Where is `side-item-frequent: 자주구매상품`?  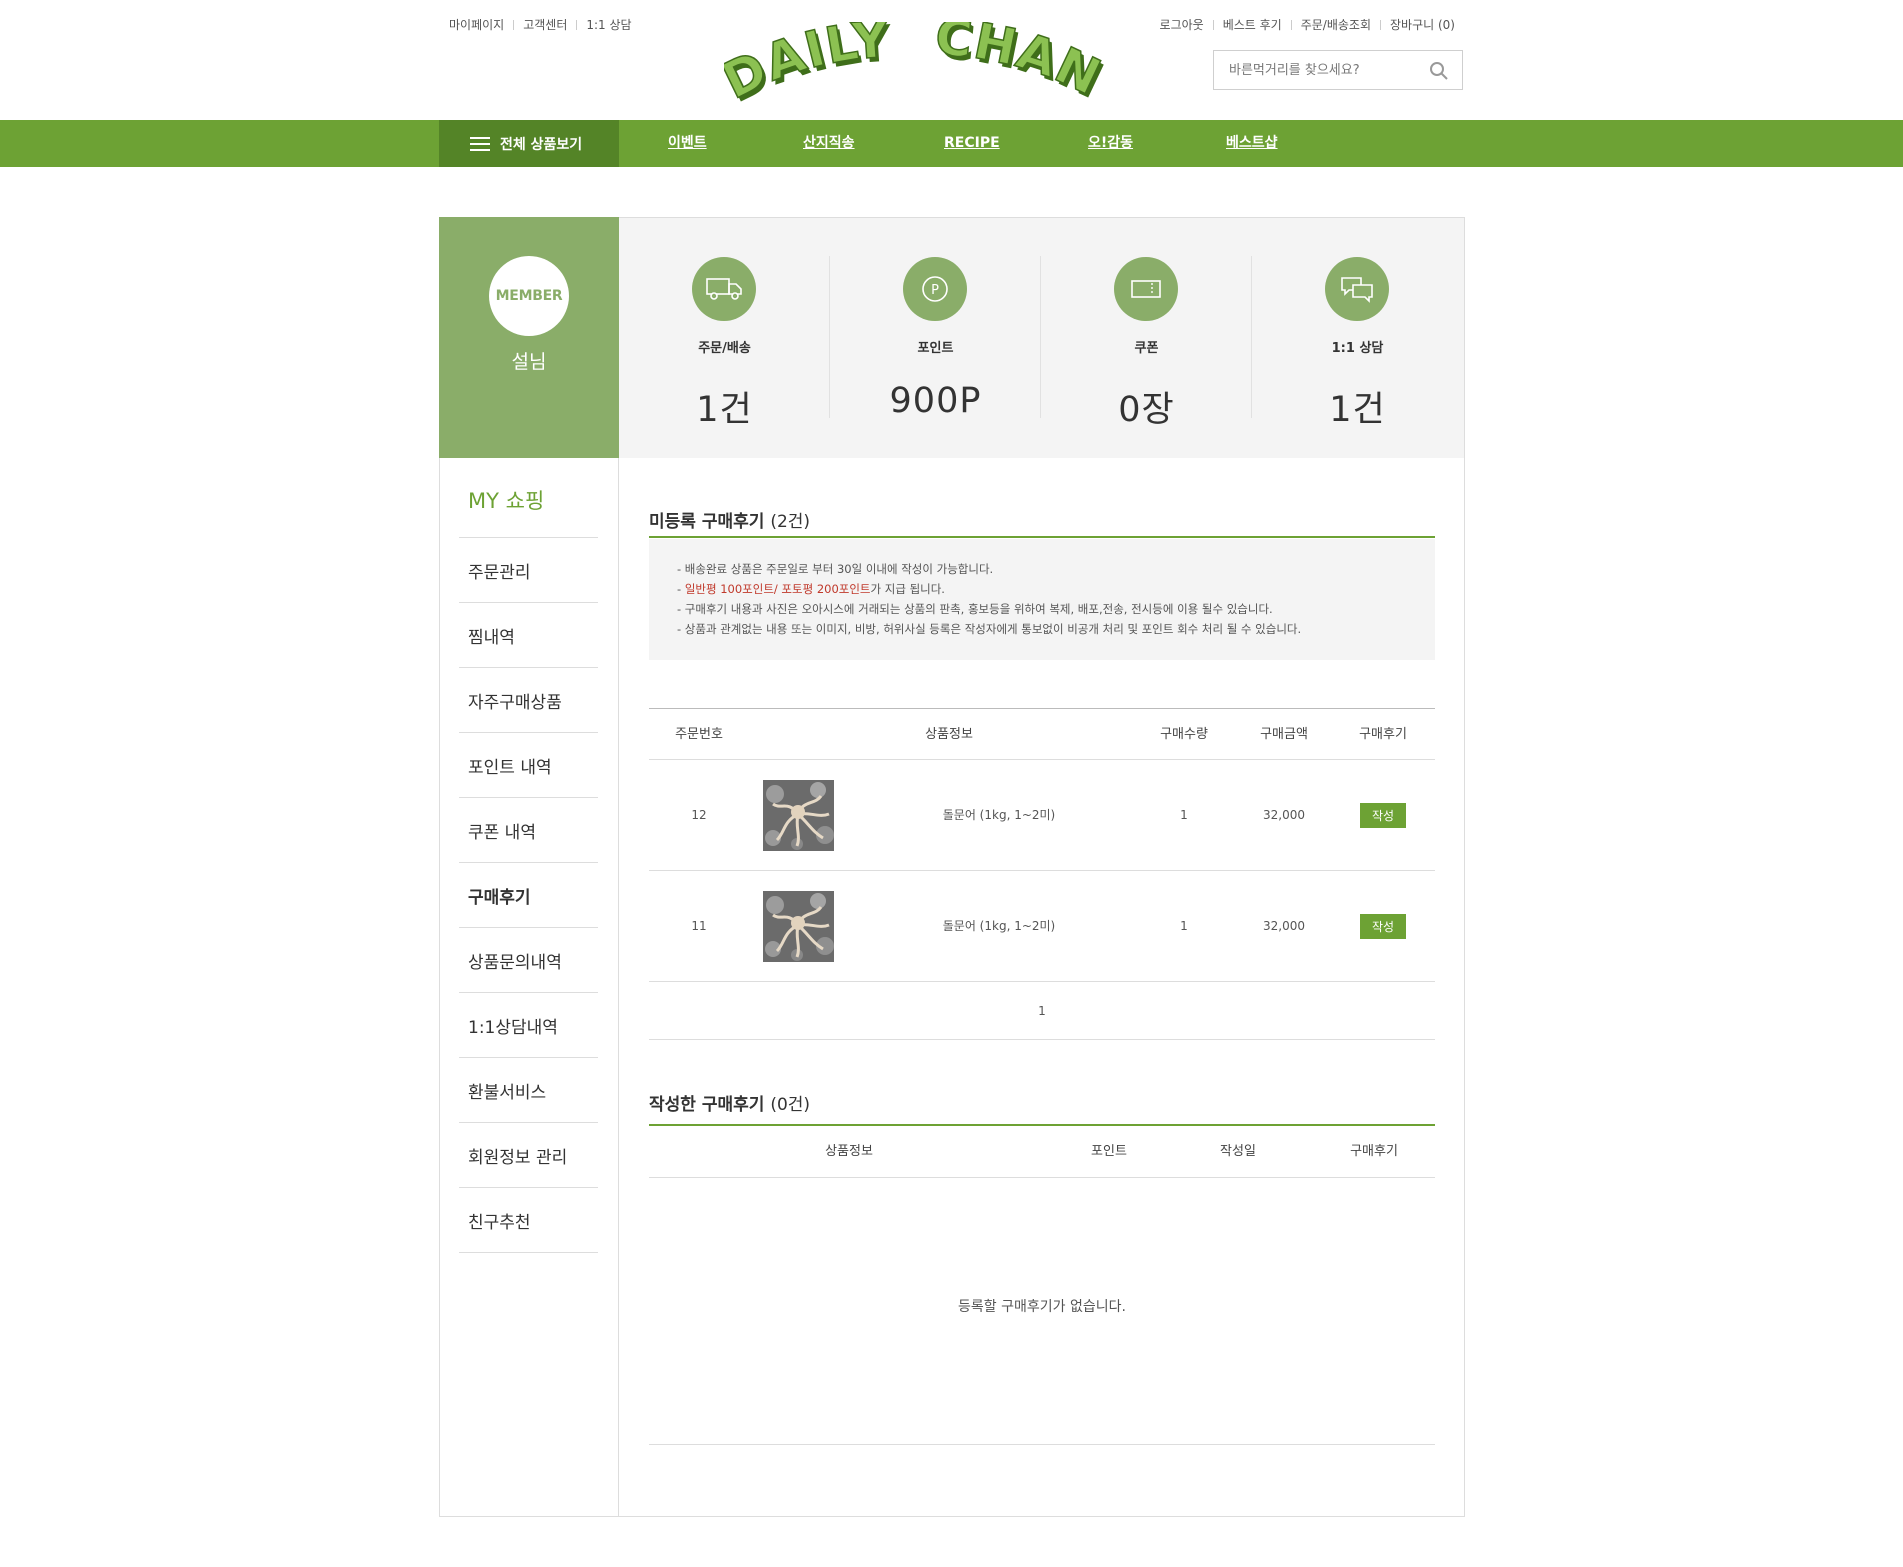 side-item-frequent: 자주구매상품 is located at coordinates (528, 700).